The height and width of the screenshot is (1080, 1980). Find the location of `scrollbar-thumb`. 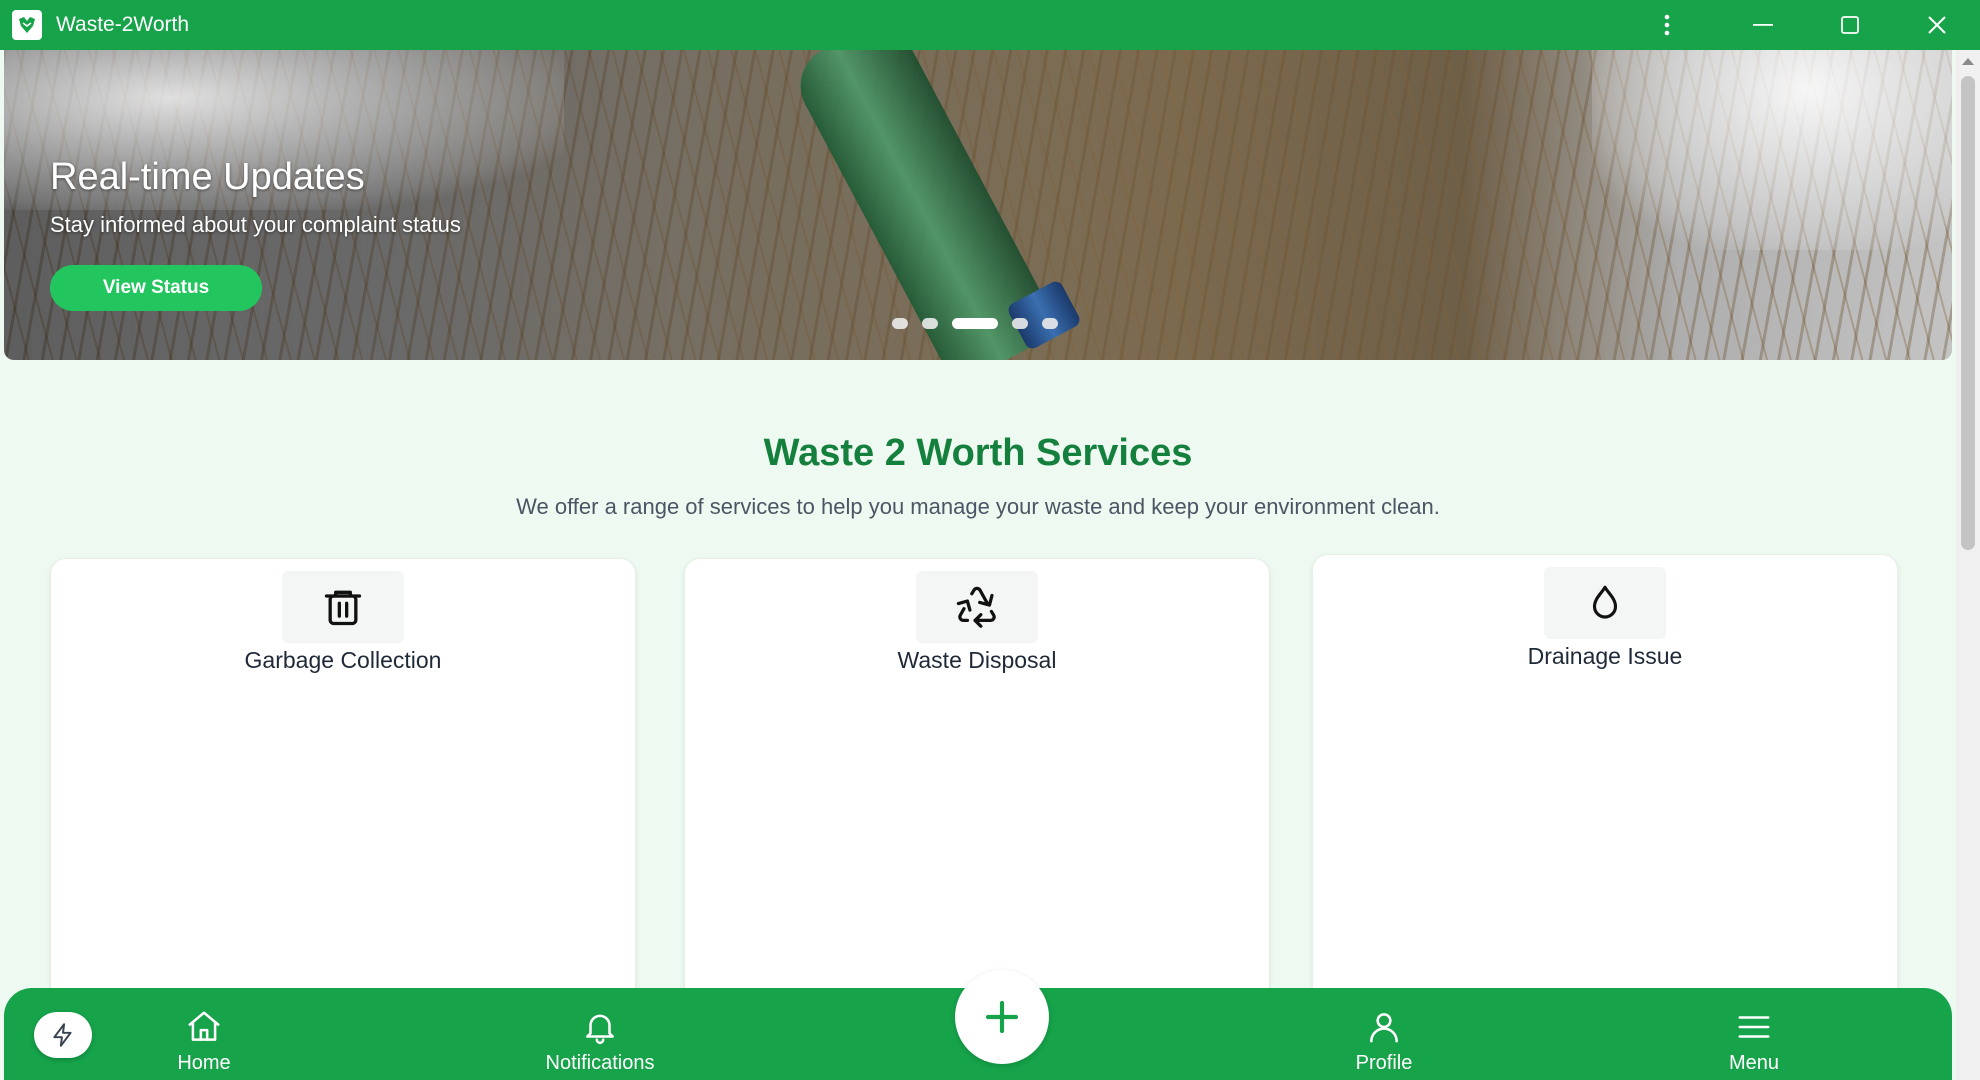

scrollbar-thumb is located at coordinates (1968, 313).